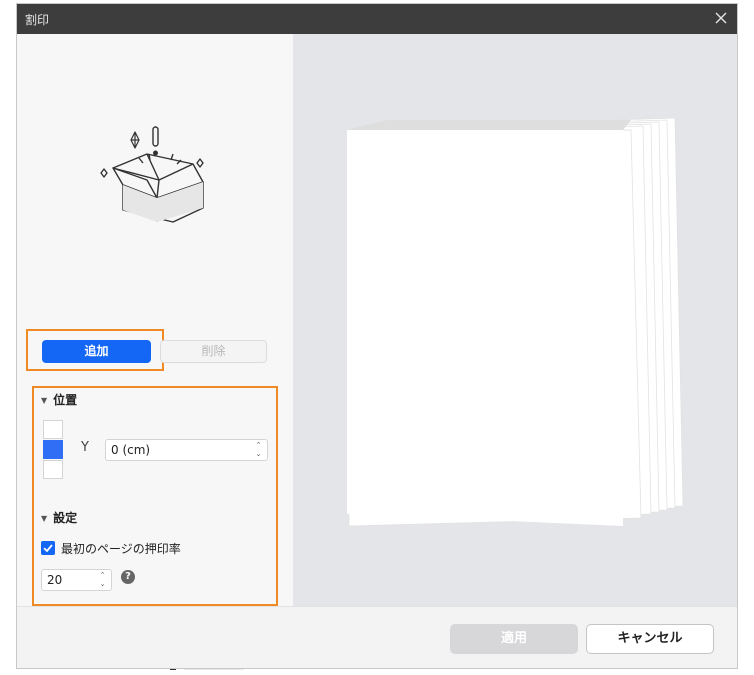  Describe the element at coordinates (721, 18) in the screenshot. I see `close-icon` at that location.